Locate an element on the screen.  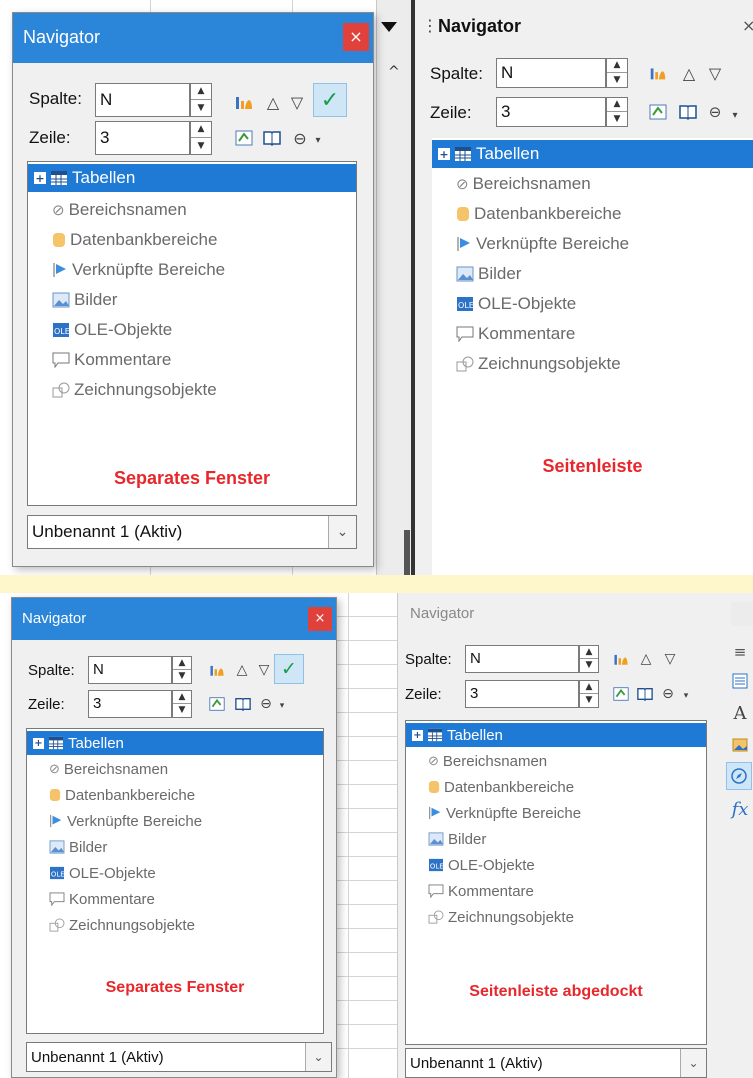
functions-icon: fx is located at coordinates (740, 809).